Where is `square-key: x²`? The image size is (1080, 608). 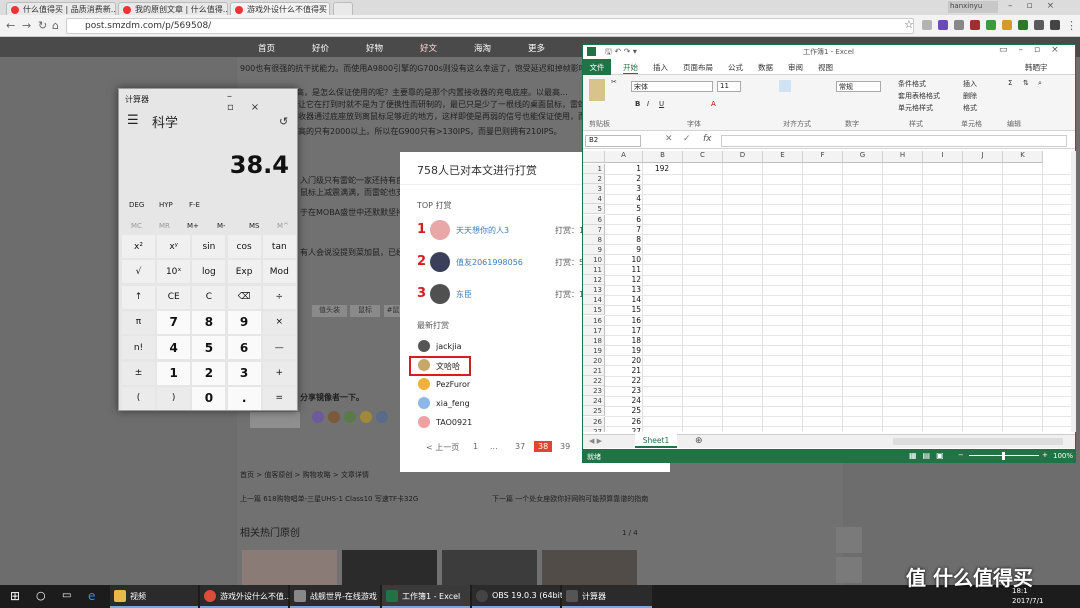 square-key: x² is located at coordinates (138, 246).